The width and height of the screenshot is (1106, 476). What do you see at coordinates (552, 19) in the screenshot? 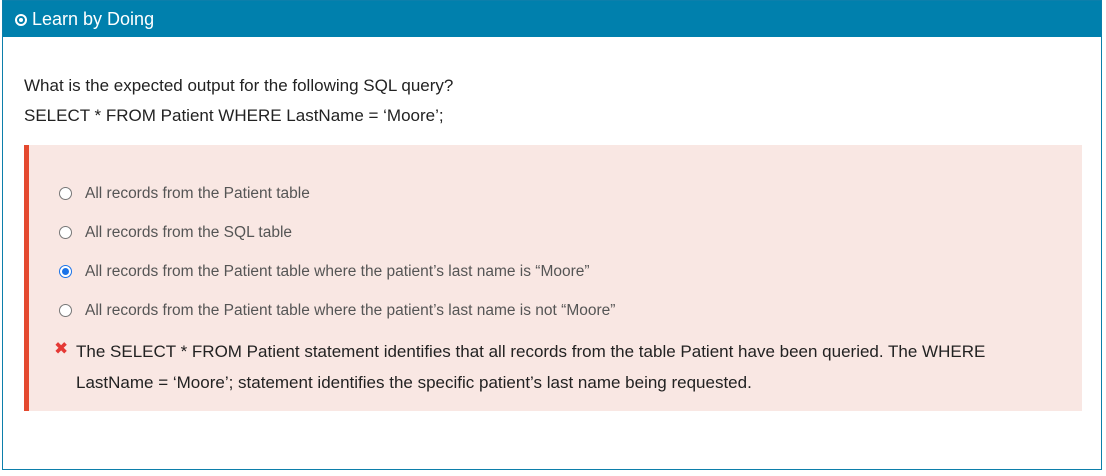
I see `panel-header: Learn by Doing` at bounding box center [552, 19].